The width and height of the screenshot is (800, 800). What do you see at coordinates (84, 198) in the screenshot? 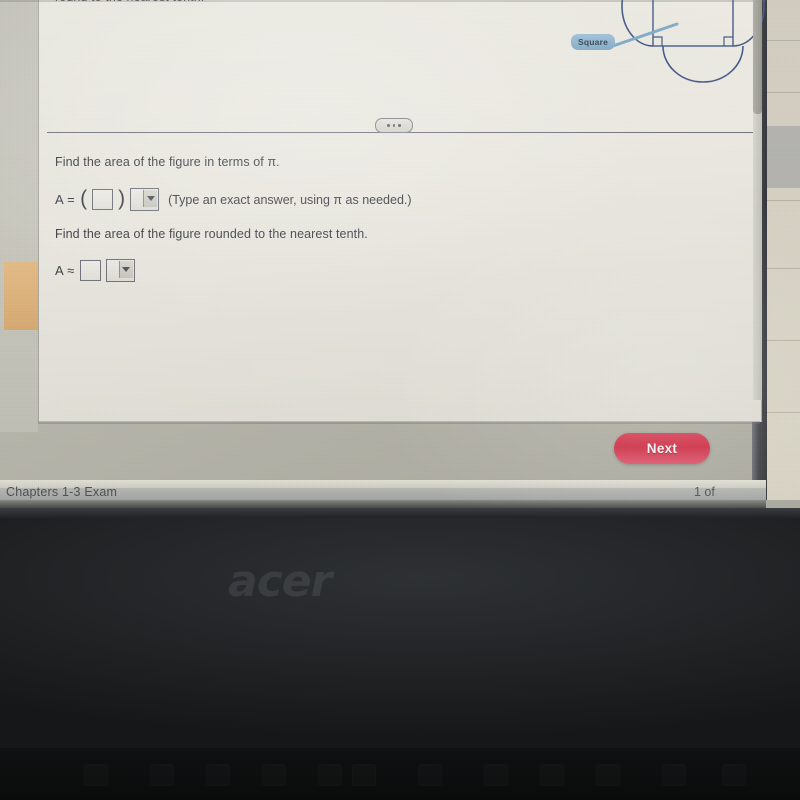
I see `open-paren: (` at bounding box center [84, 198].